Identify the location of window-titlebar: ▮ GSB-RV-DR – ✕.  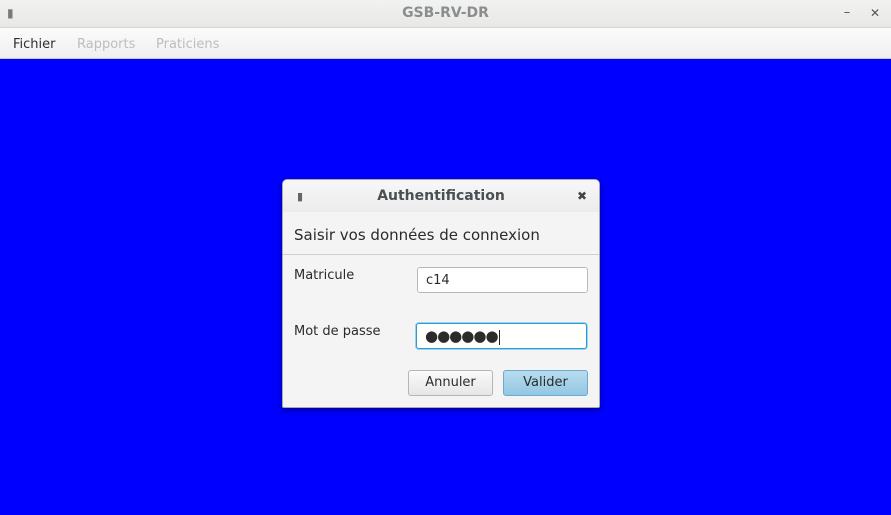
(445, 14).